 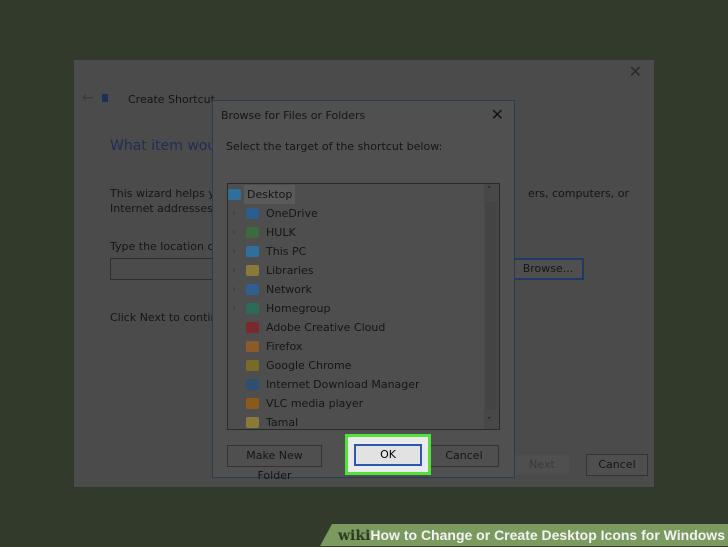 I want to click on tree-item-label: This PC, so click(x=286, y=251).